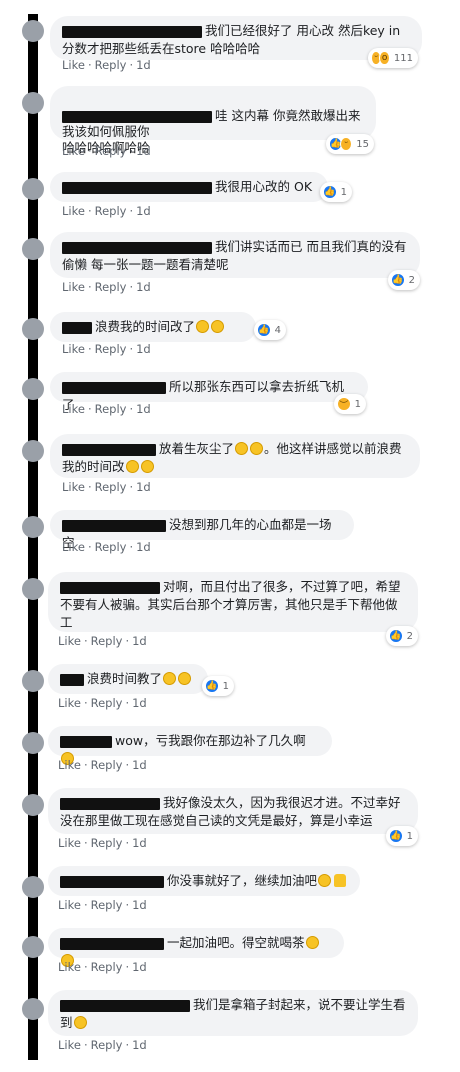 This screenshot has height=1072, width=460. What do you see at coordinates (346, 144) in the screenshot?
I see `haha-emoji-icon: ᵕ` at bounding box center [346, 144].